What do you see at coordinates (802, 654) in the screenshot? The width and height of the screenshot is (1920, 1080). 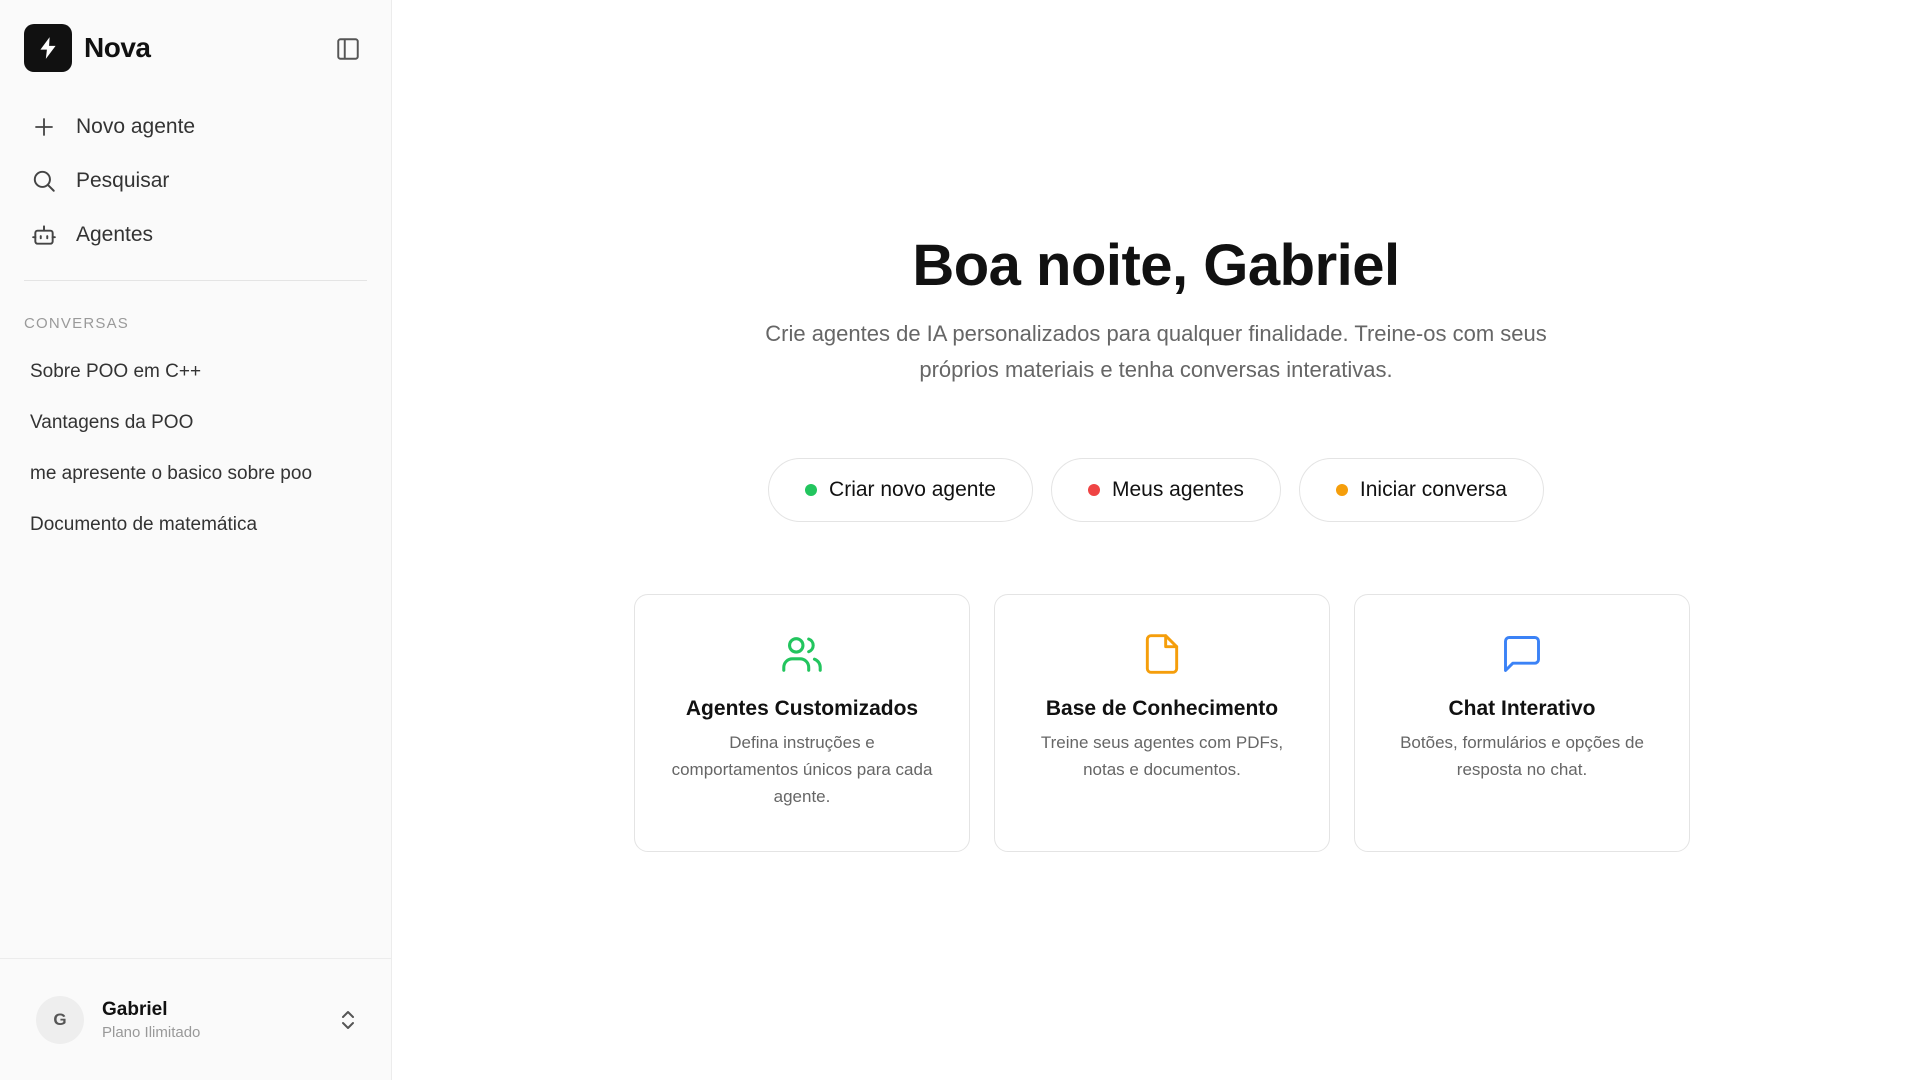 I see `users-icon` at bounding box center [802, 654].